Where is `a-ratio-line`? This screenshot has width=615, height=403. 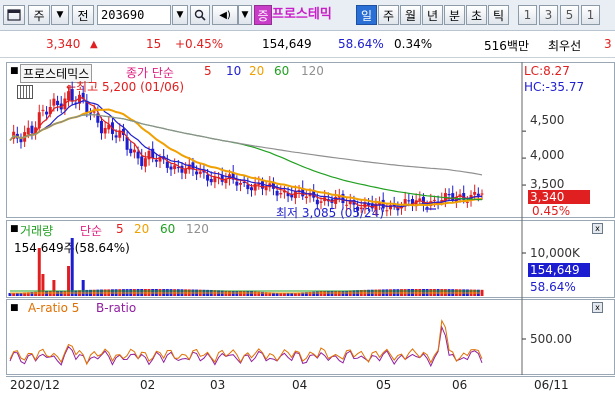
a-ratio-line is located at coordinates (246, 342).